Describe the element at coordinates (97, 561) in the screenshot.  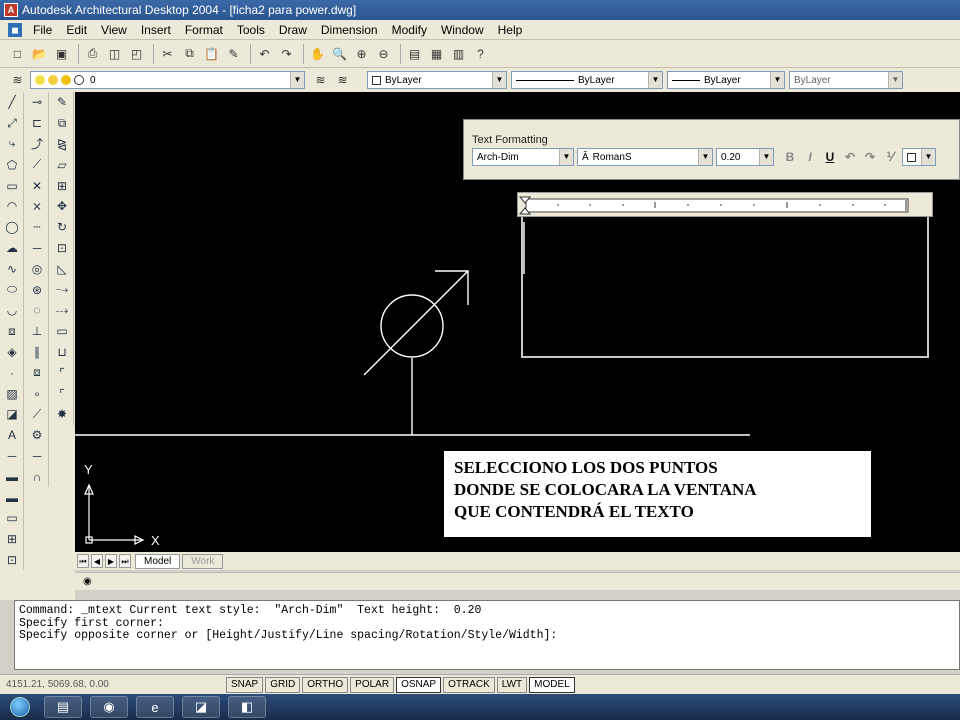
I see `previous-tab-icon: ◀` at that location.